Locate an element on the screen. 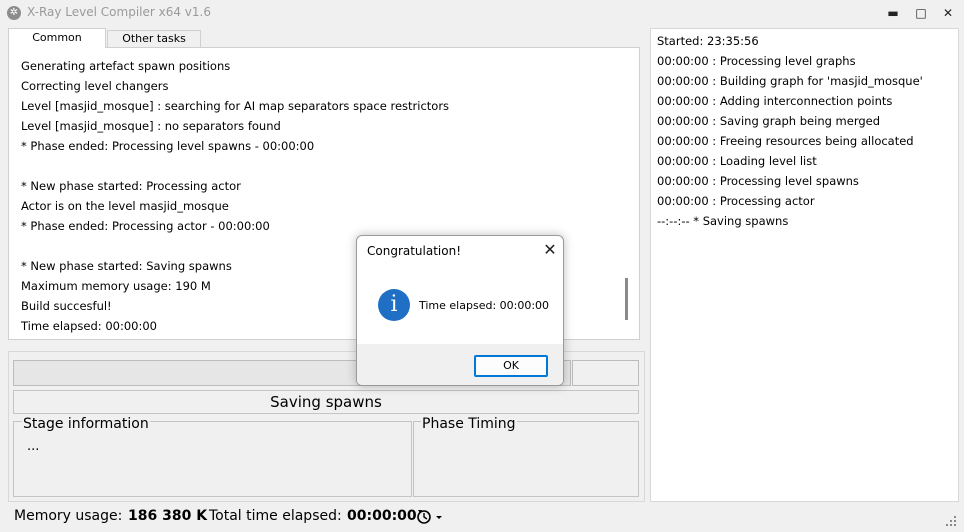  window-title: X-Ray Level Compiler x64 v1.6 is located at coordinates (119, 12).